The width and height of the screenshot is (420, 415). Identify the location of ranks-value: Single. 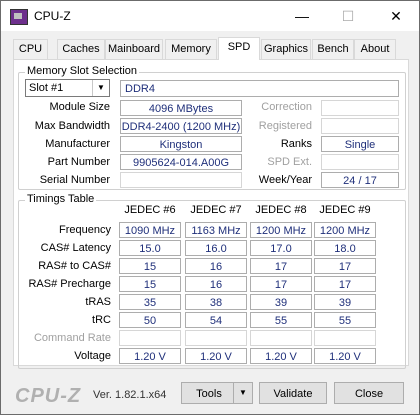
(360, 144).